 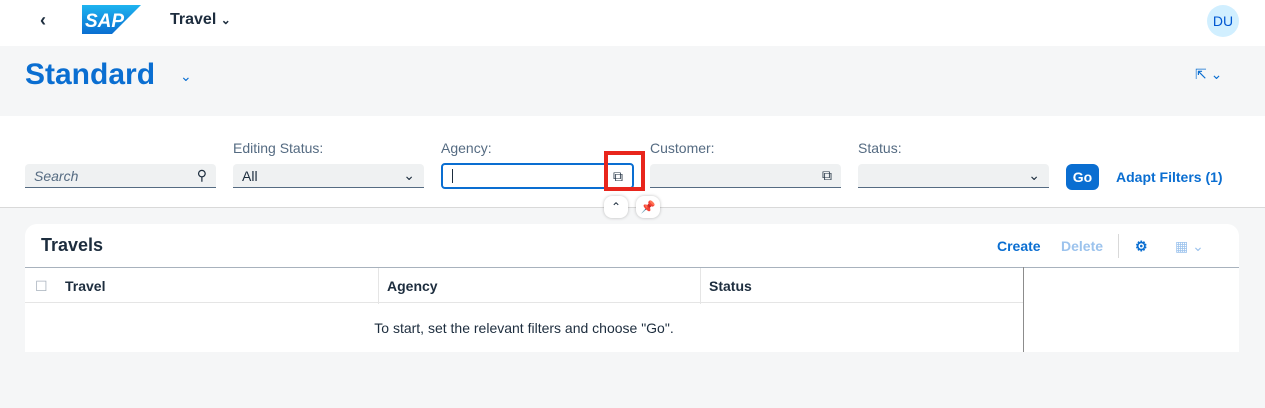 I want to click on chevron-up-icon: ⌃, so click(x=616, y=207).